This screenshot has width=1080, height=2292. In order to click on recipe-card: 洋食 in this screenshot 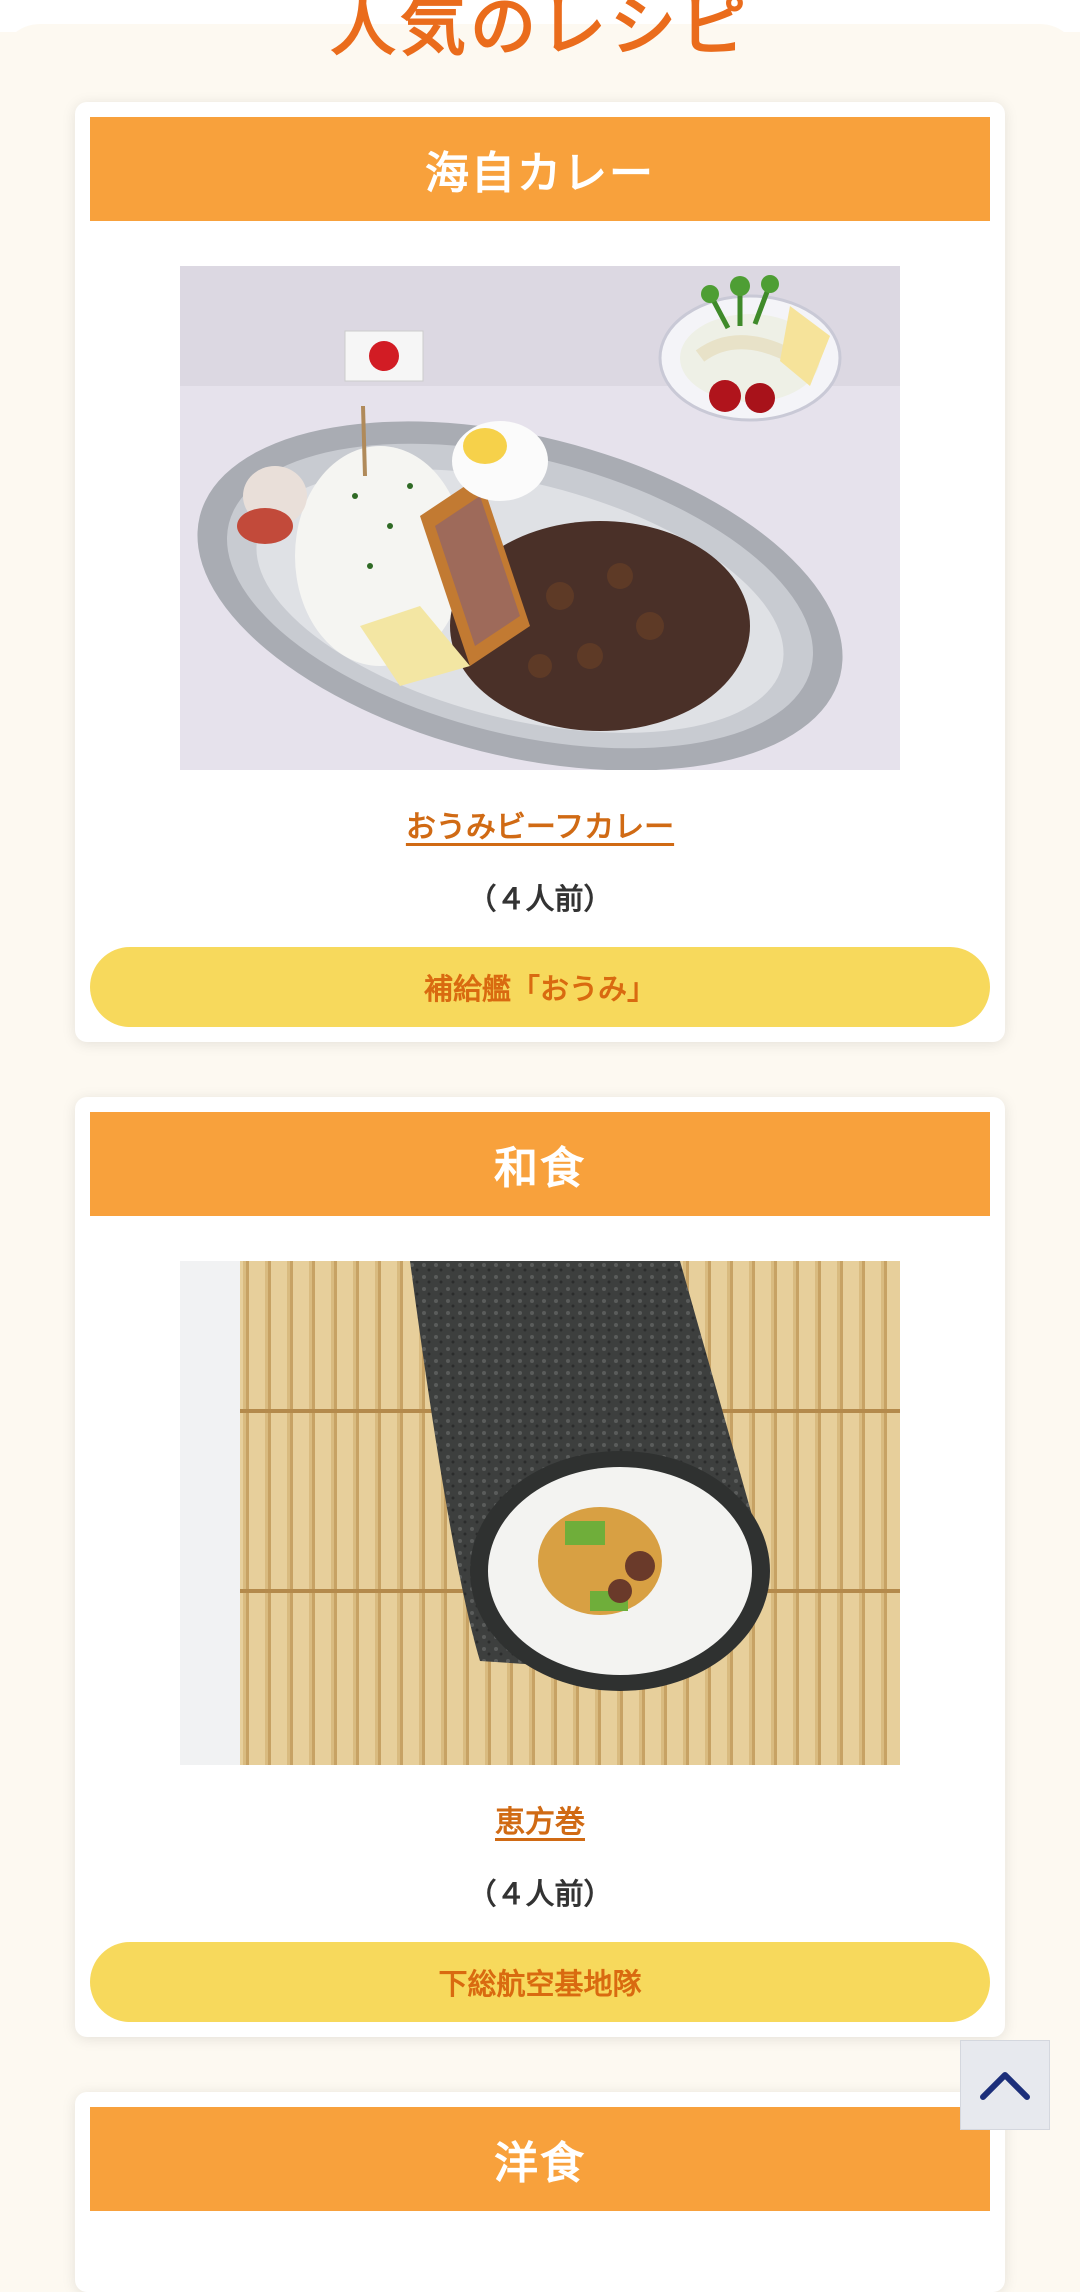, I will do `click(540, 2192)`.